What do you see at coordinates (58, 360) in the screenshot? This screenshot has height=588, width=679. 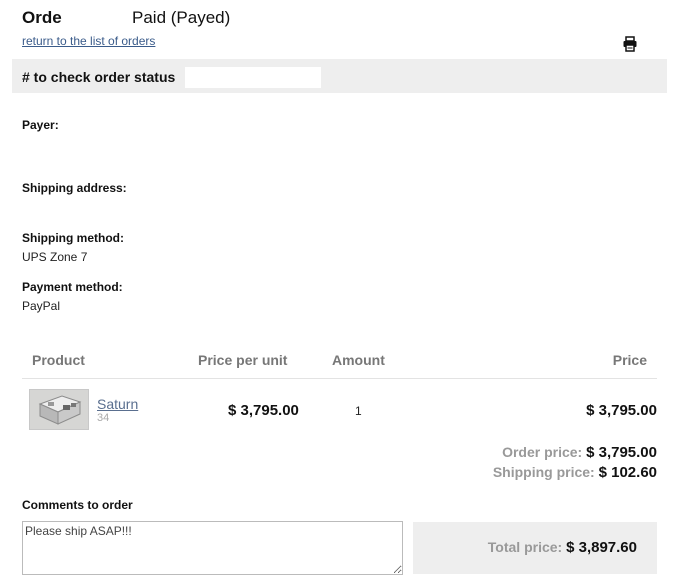 I see `column-header-product: Product` at bounding box center [58, 360].